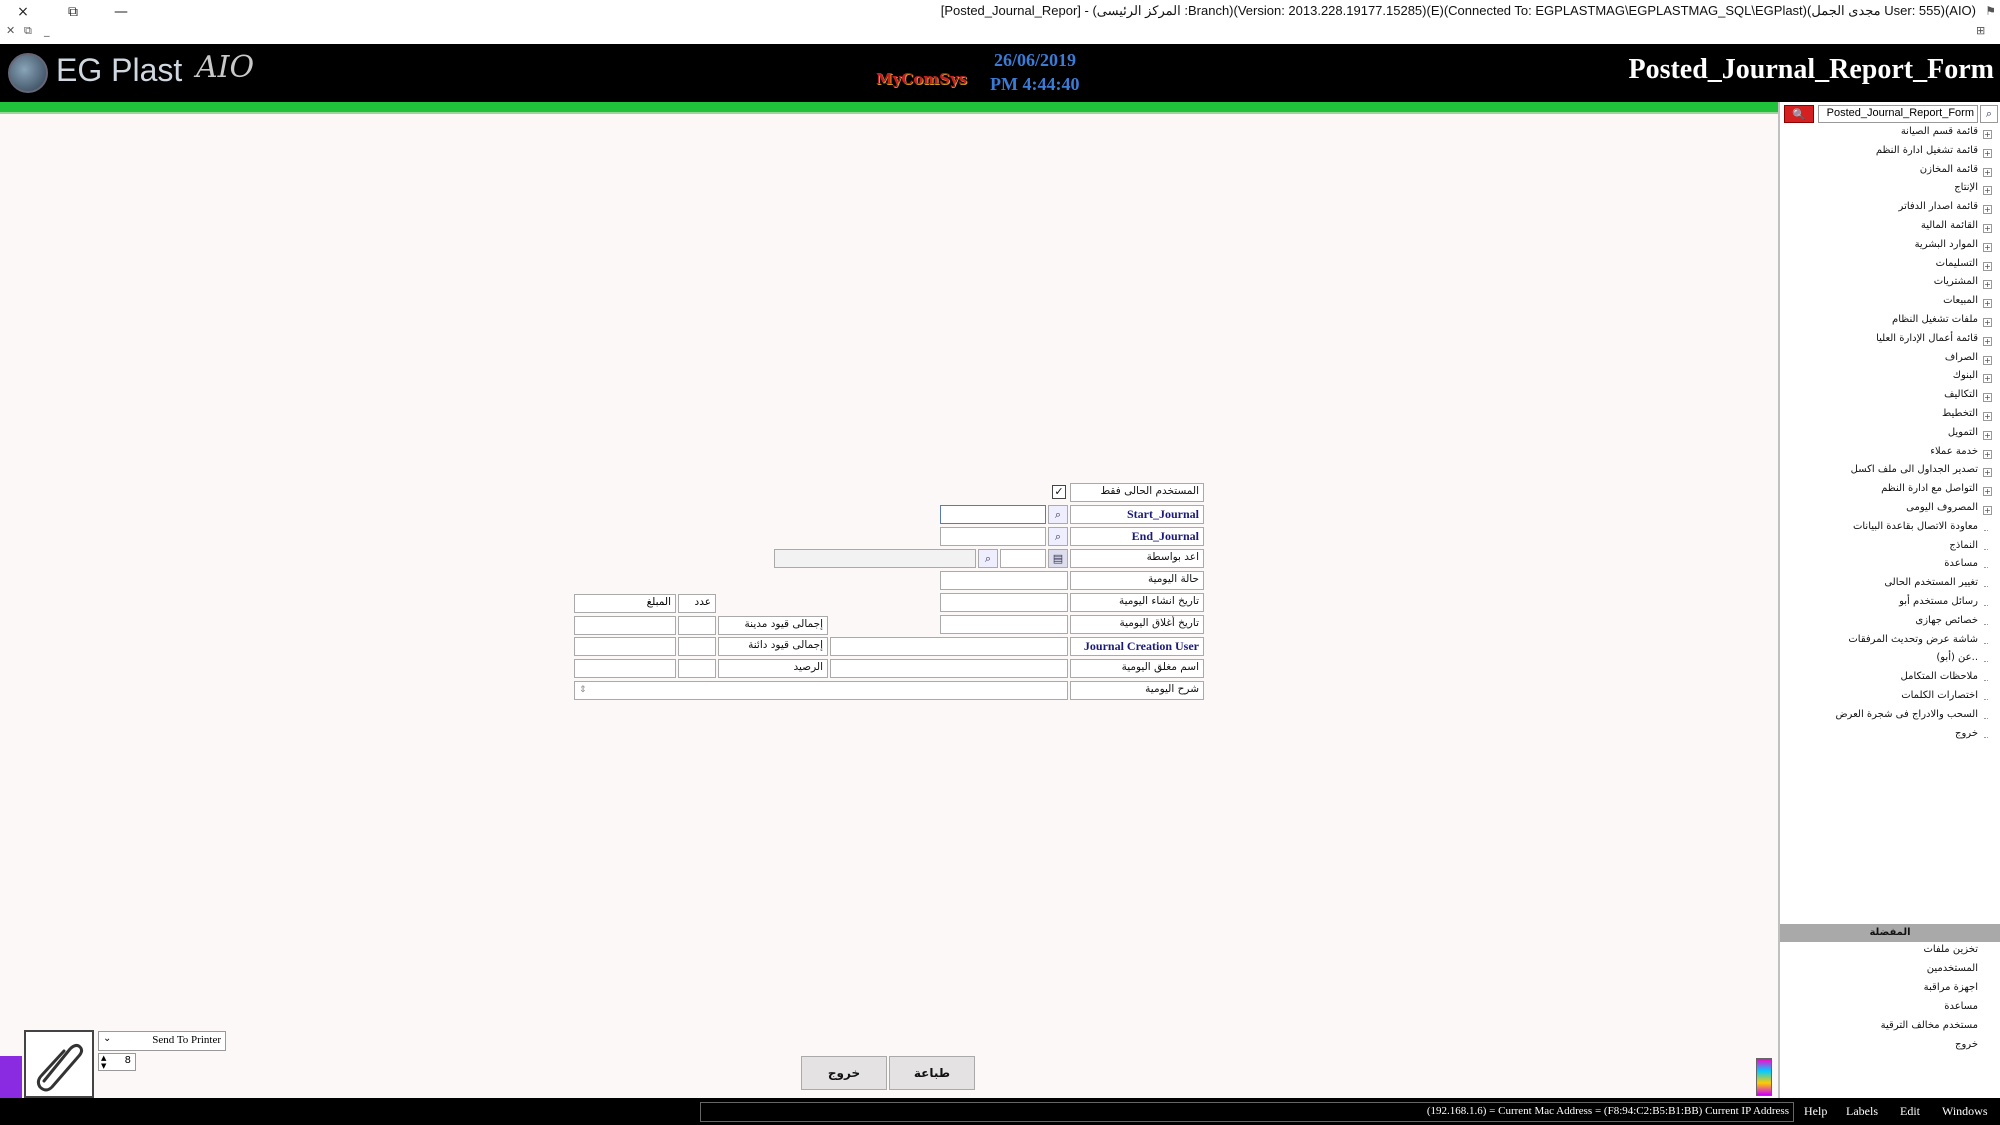 The image size is (2000, 1125). I want to click on tree-item: الإنتاج +, so click(1890, 191).